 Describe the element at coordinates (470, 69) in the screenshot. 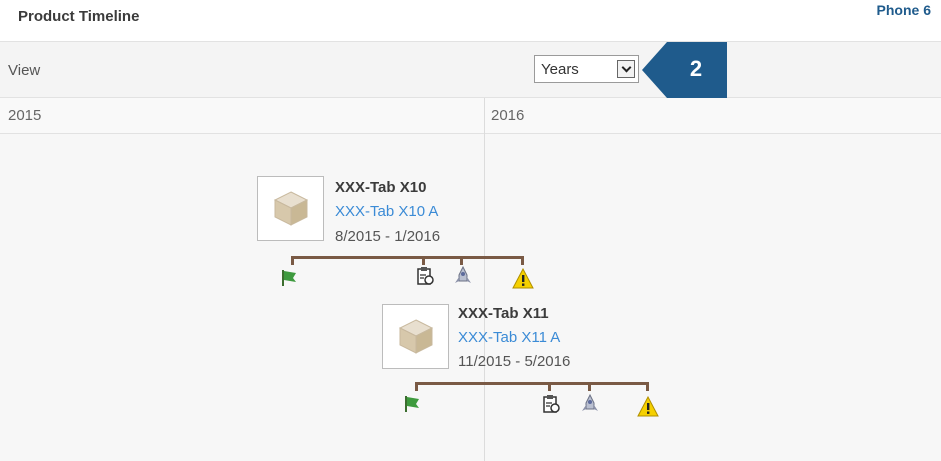

I see `view-bar: View Years 2` at that location.